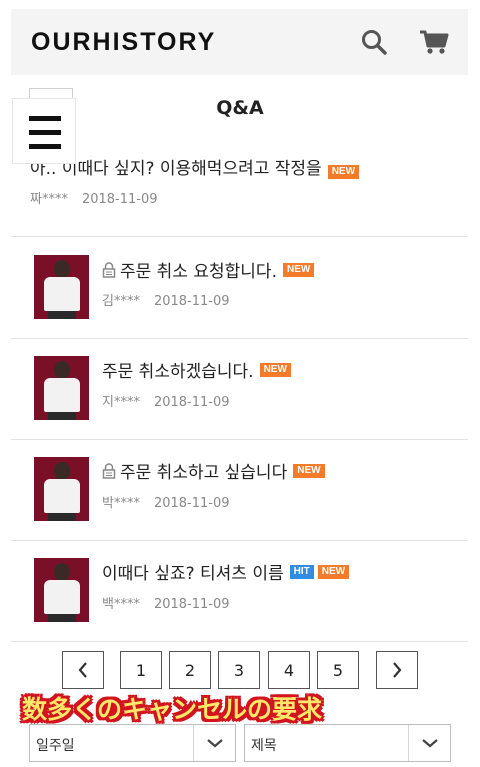 Image resolution: width=480 pixels, height=767 pixels. I want to click on post-meta: 박**** 2018-11-09, so click(166, 501).